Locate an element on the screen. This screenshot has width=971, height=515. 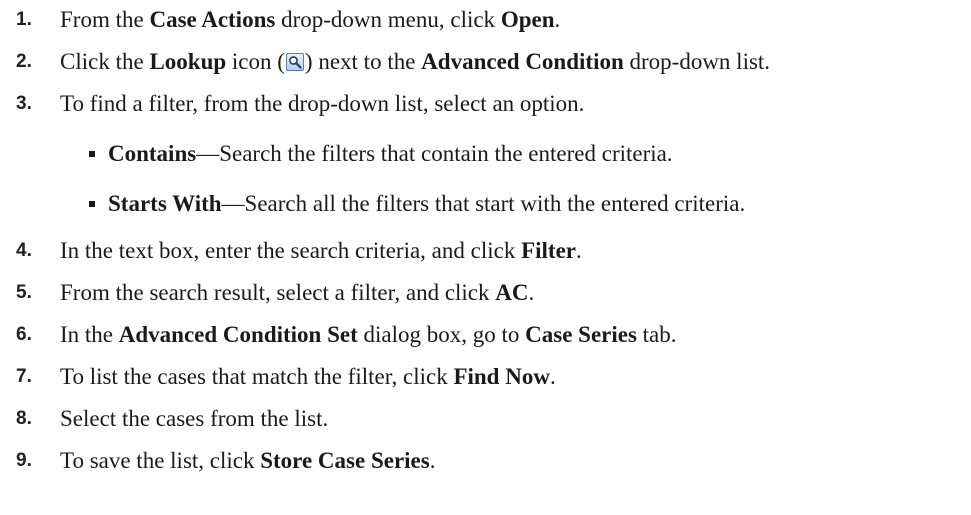
text-run: icon ( is located at coordinates (255, 61).